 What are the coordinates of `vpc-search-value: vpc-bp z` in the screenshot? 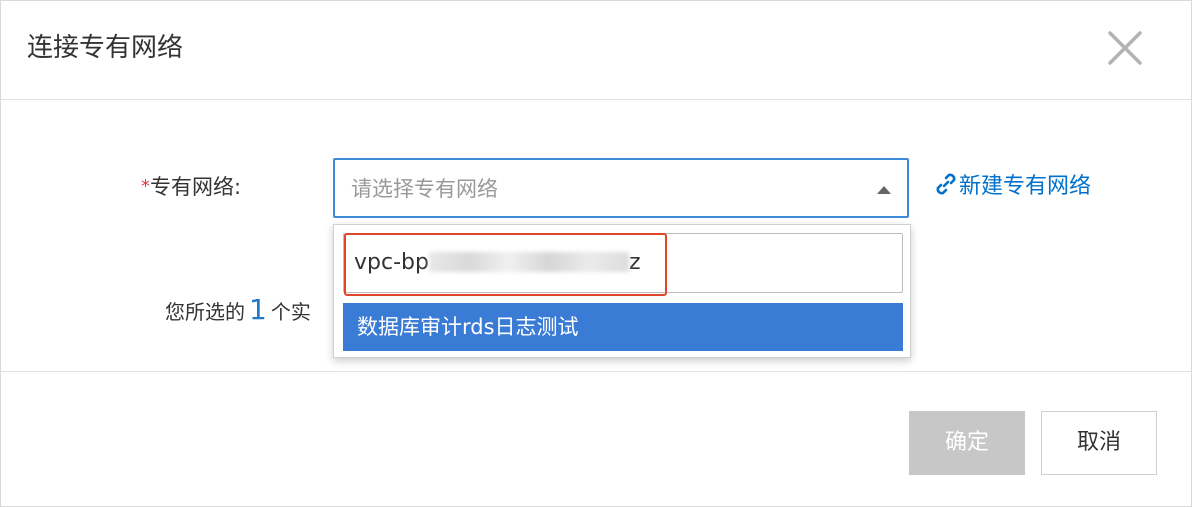 It's located at (497, 263).